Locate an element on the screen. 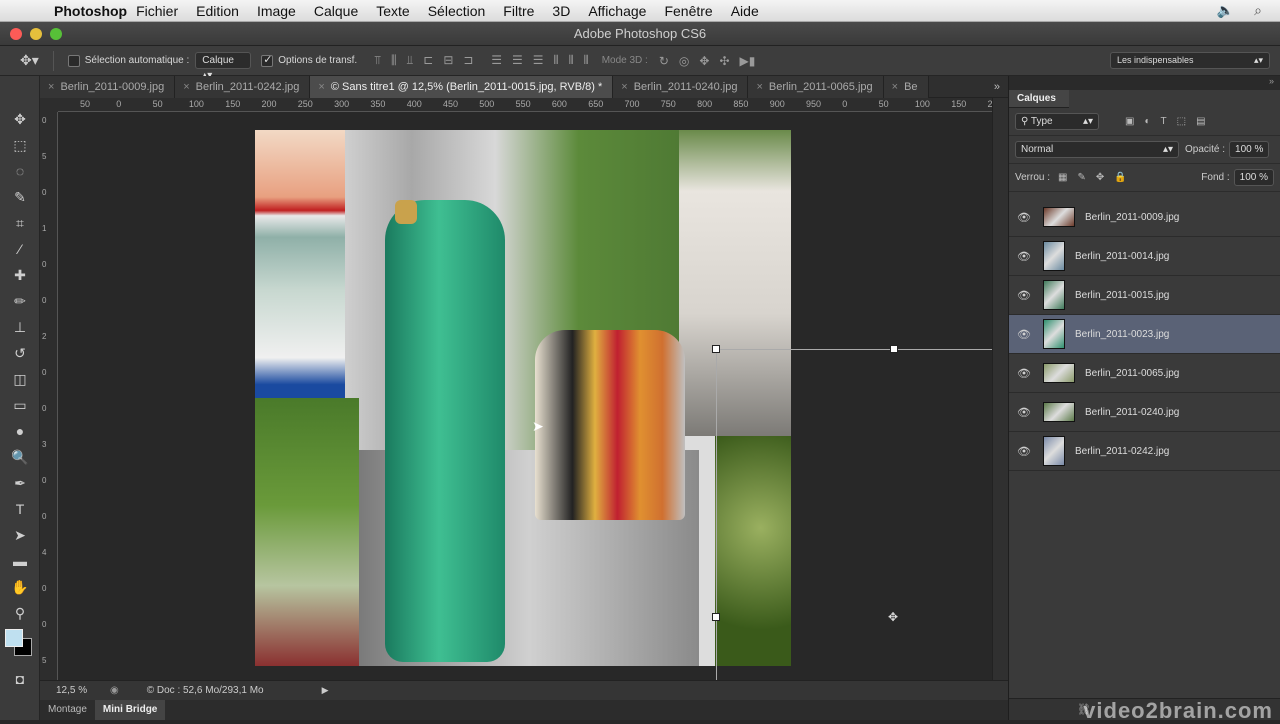  status-icon: ◉ is located at coordinates (114, 690).